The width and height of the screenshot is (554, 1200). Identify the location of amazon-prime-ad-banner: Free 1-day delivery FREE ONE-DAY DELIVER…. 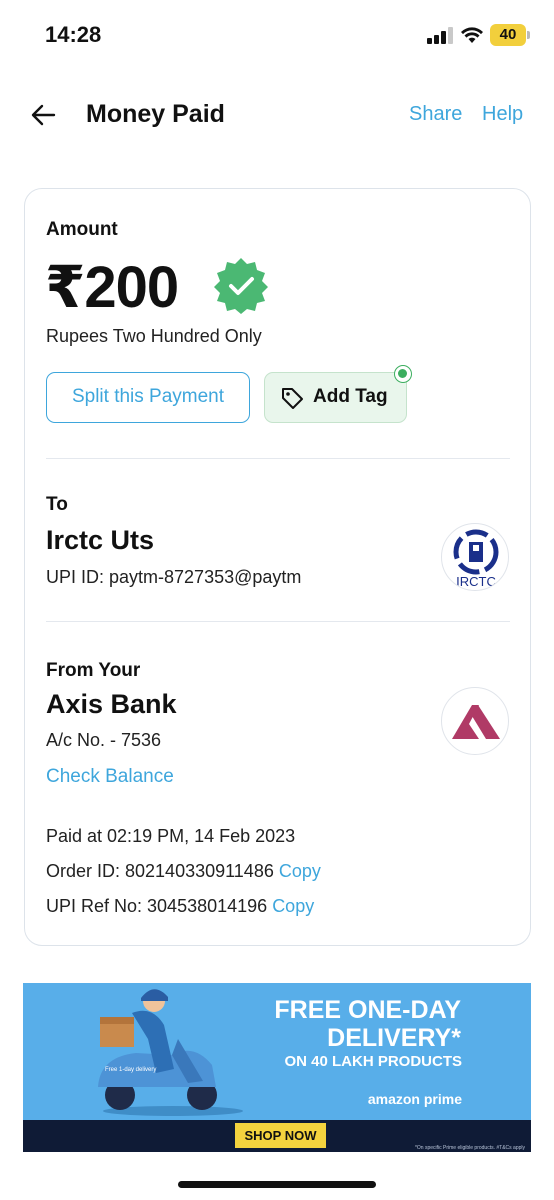
(277, 1067).